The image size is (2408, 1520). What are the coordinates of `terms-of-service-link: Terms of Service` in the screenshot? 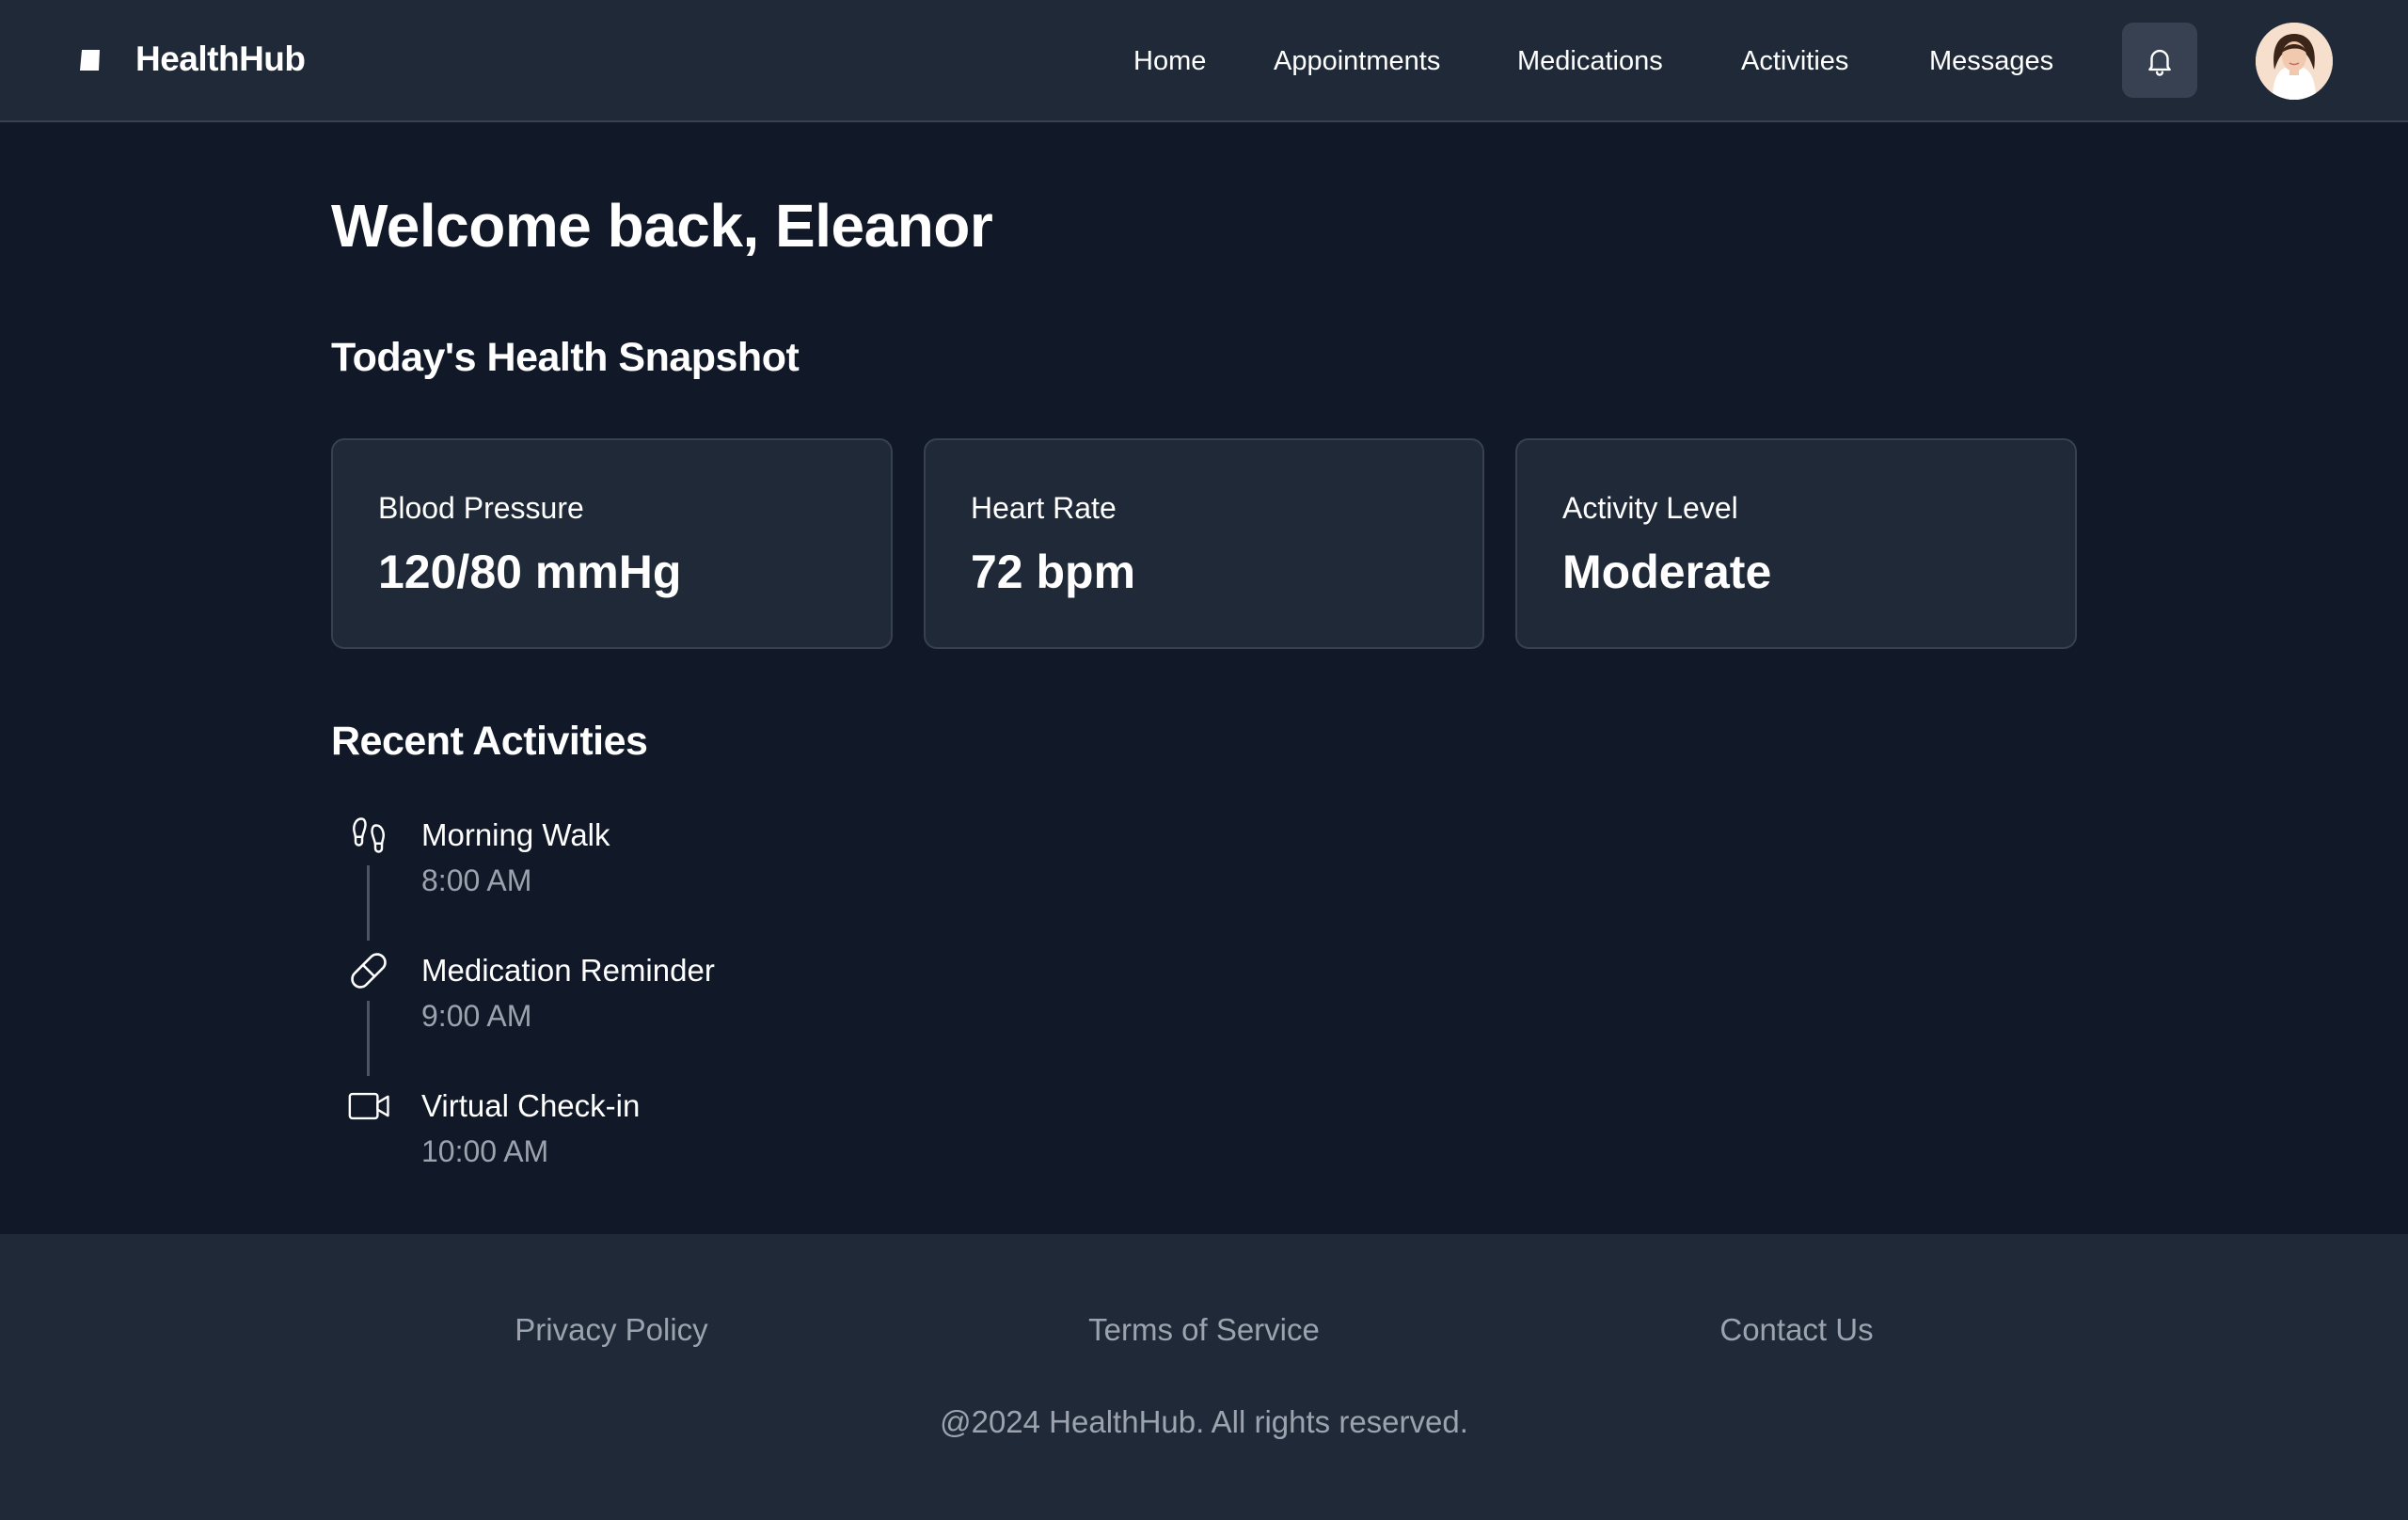 It's located at (1204, 1330).